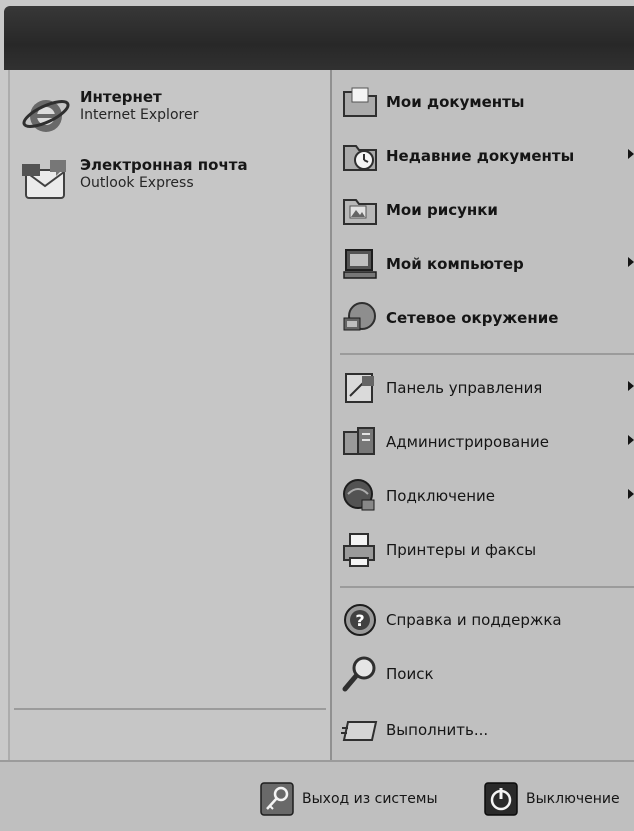  I want to click on menu-item-network-places: Сетевое окружение, so click(487, 318).